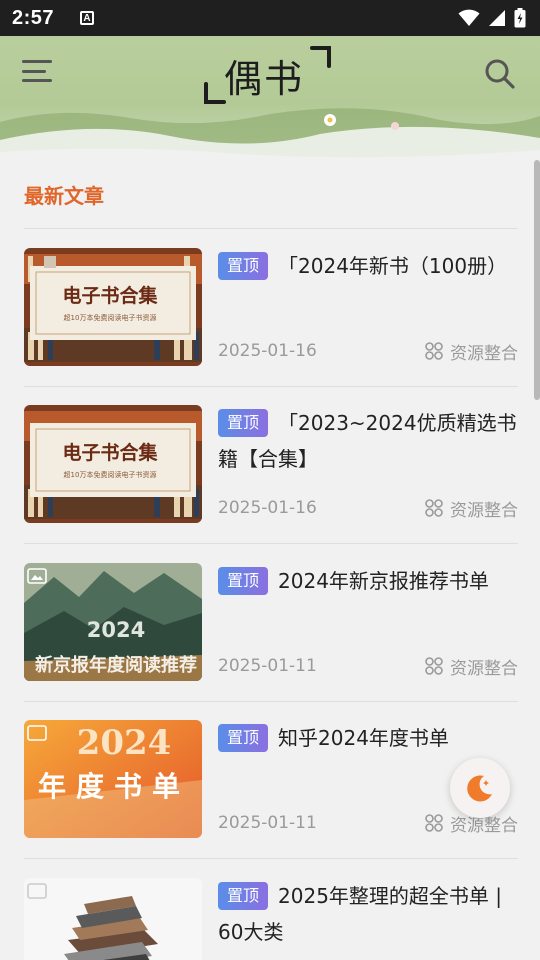  I want to click on article-title: 置顶 知乎2024年度书单, so click(368, 738).